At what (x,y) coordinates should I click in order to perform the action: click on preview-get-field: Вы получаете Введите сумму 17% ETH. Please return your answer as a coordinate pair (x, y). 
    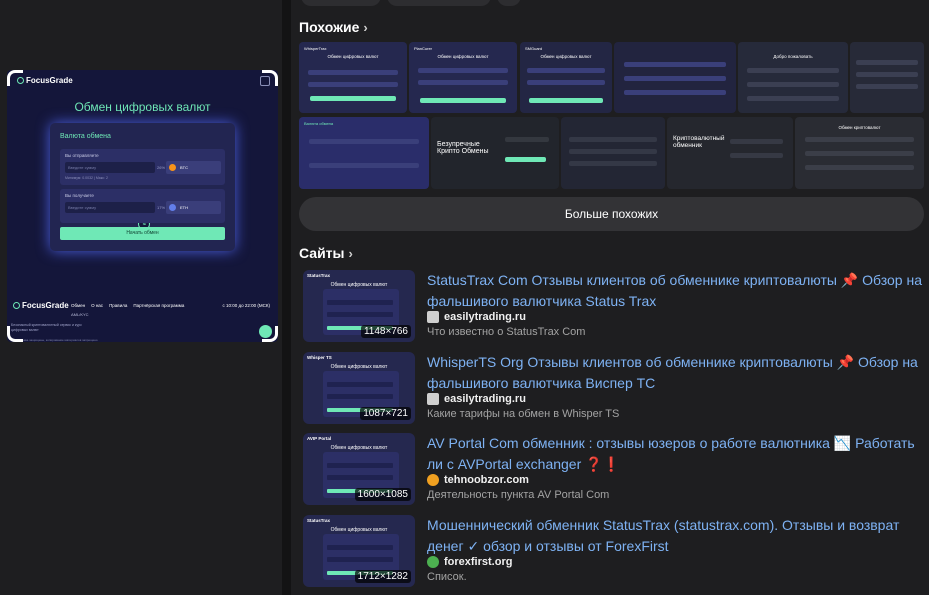
    Looking at the image, I should click on (142, 206).